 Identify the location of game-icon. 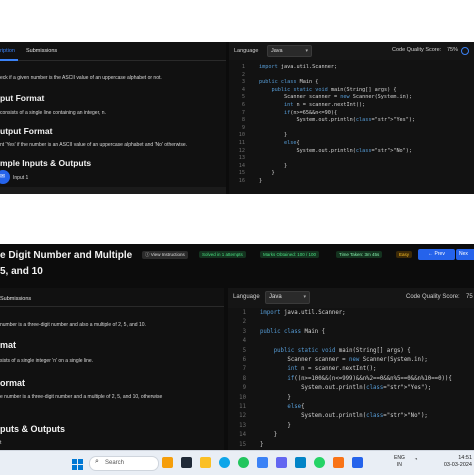
(167, 462).